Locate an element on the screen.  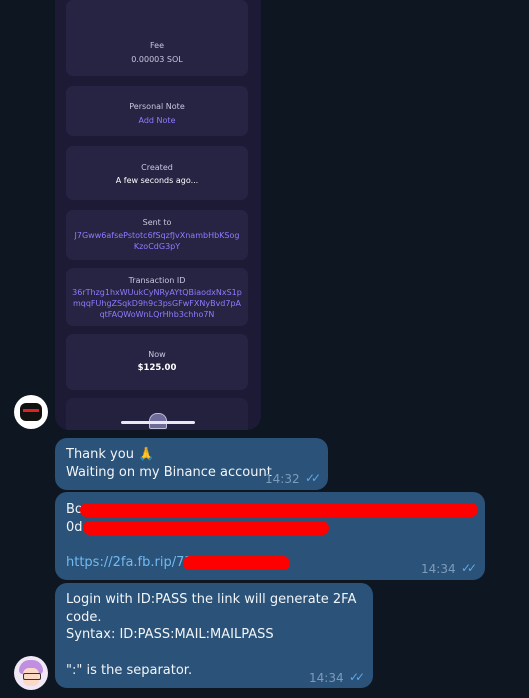
message-line: Syntax: ID:PASS:MAIL:MAILPASS is located at coordinates (170, 634).